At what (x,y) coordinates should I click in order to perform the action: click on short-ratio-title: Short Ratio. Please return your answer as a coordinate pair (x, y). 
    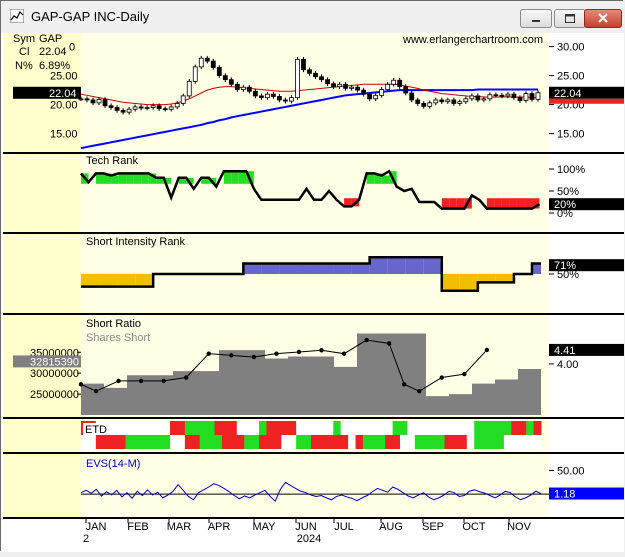
    Looking at the image, I should click on (113, 324).